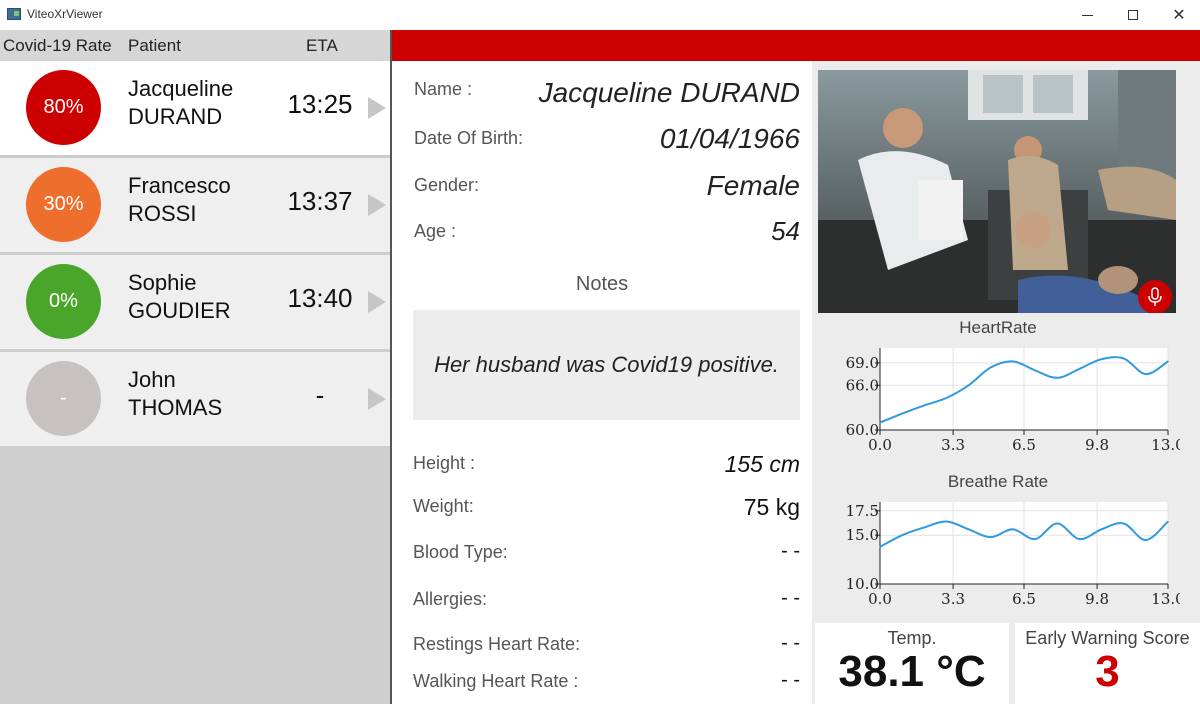 This screenshot has height=704, width=1200. I want to click on covid-rate-badge: -, so click(63, 398).